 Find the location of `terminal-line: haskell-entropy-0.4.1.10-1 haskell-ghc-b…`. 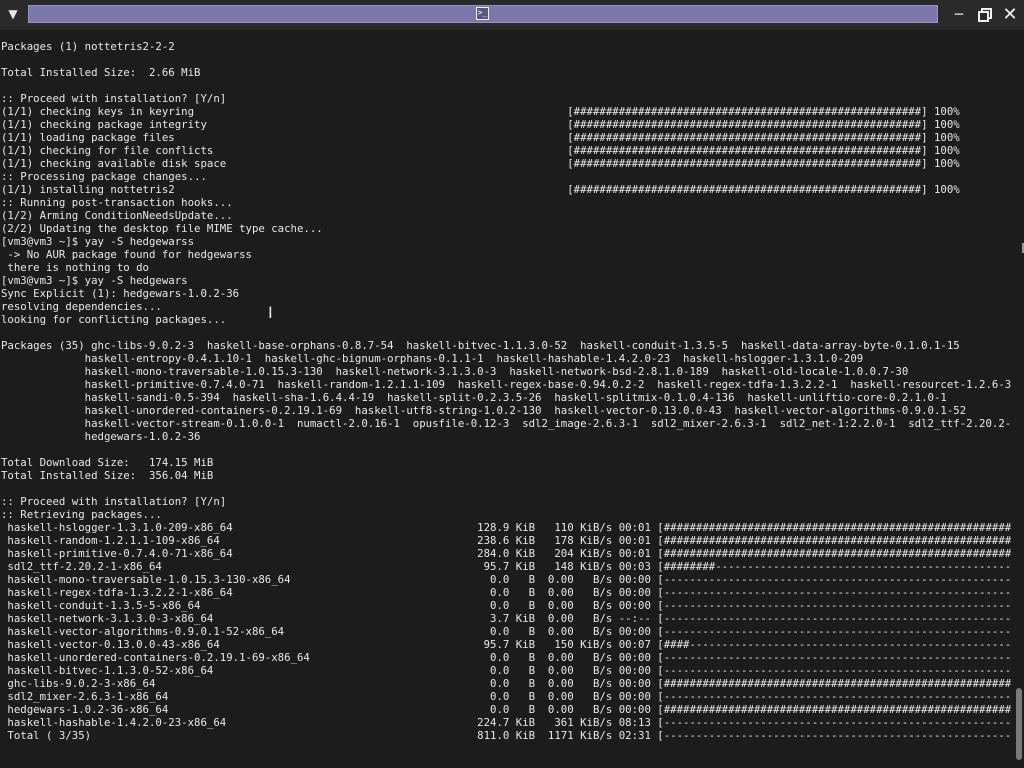

terminal-line: haskell-entropy-0.4.1.10-1 haskell-ghc-b… is located at coordinates (506, 358).